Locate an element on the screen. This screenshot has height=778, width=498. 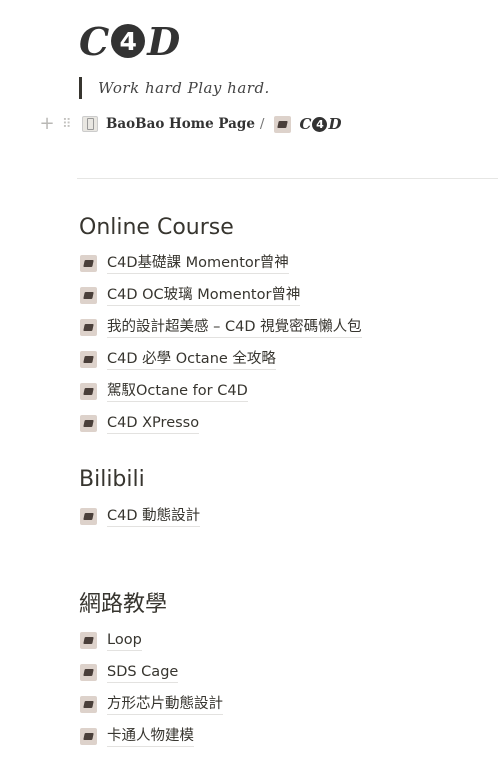
page-link-label: 方形芯片動態設計 is located at coordinates (165, 704).